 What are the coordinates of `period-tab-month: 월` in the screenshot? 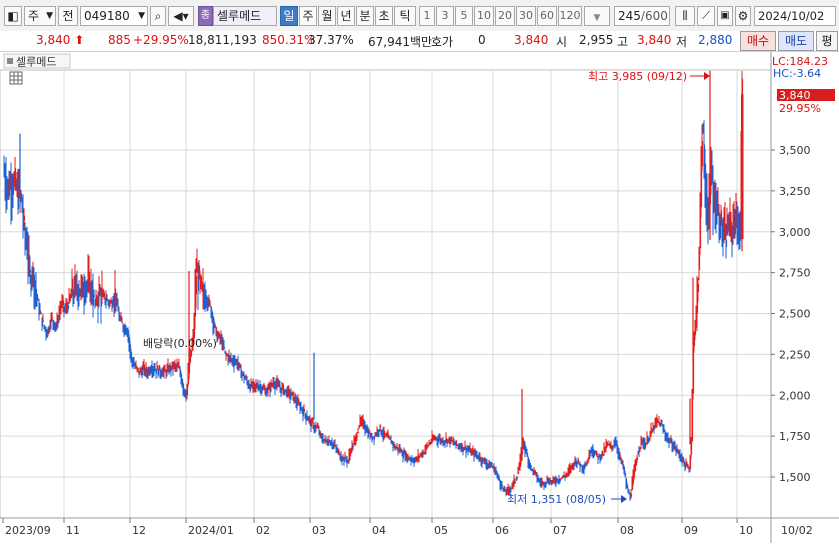 It's located at (327, 16).